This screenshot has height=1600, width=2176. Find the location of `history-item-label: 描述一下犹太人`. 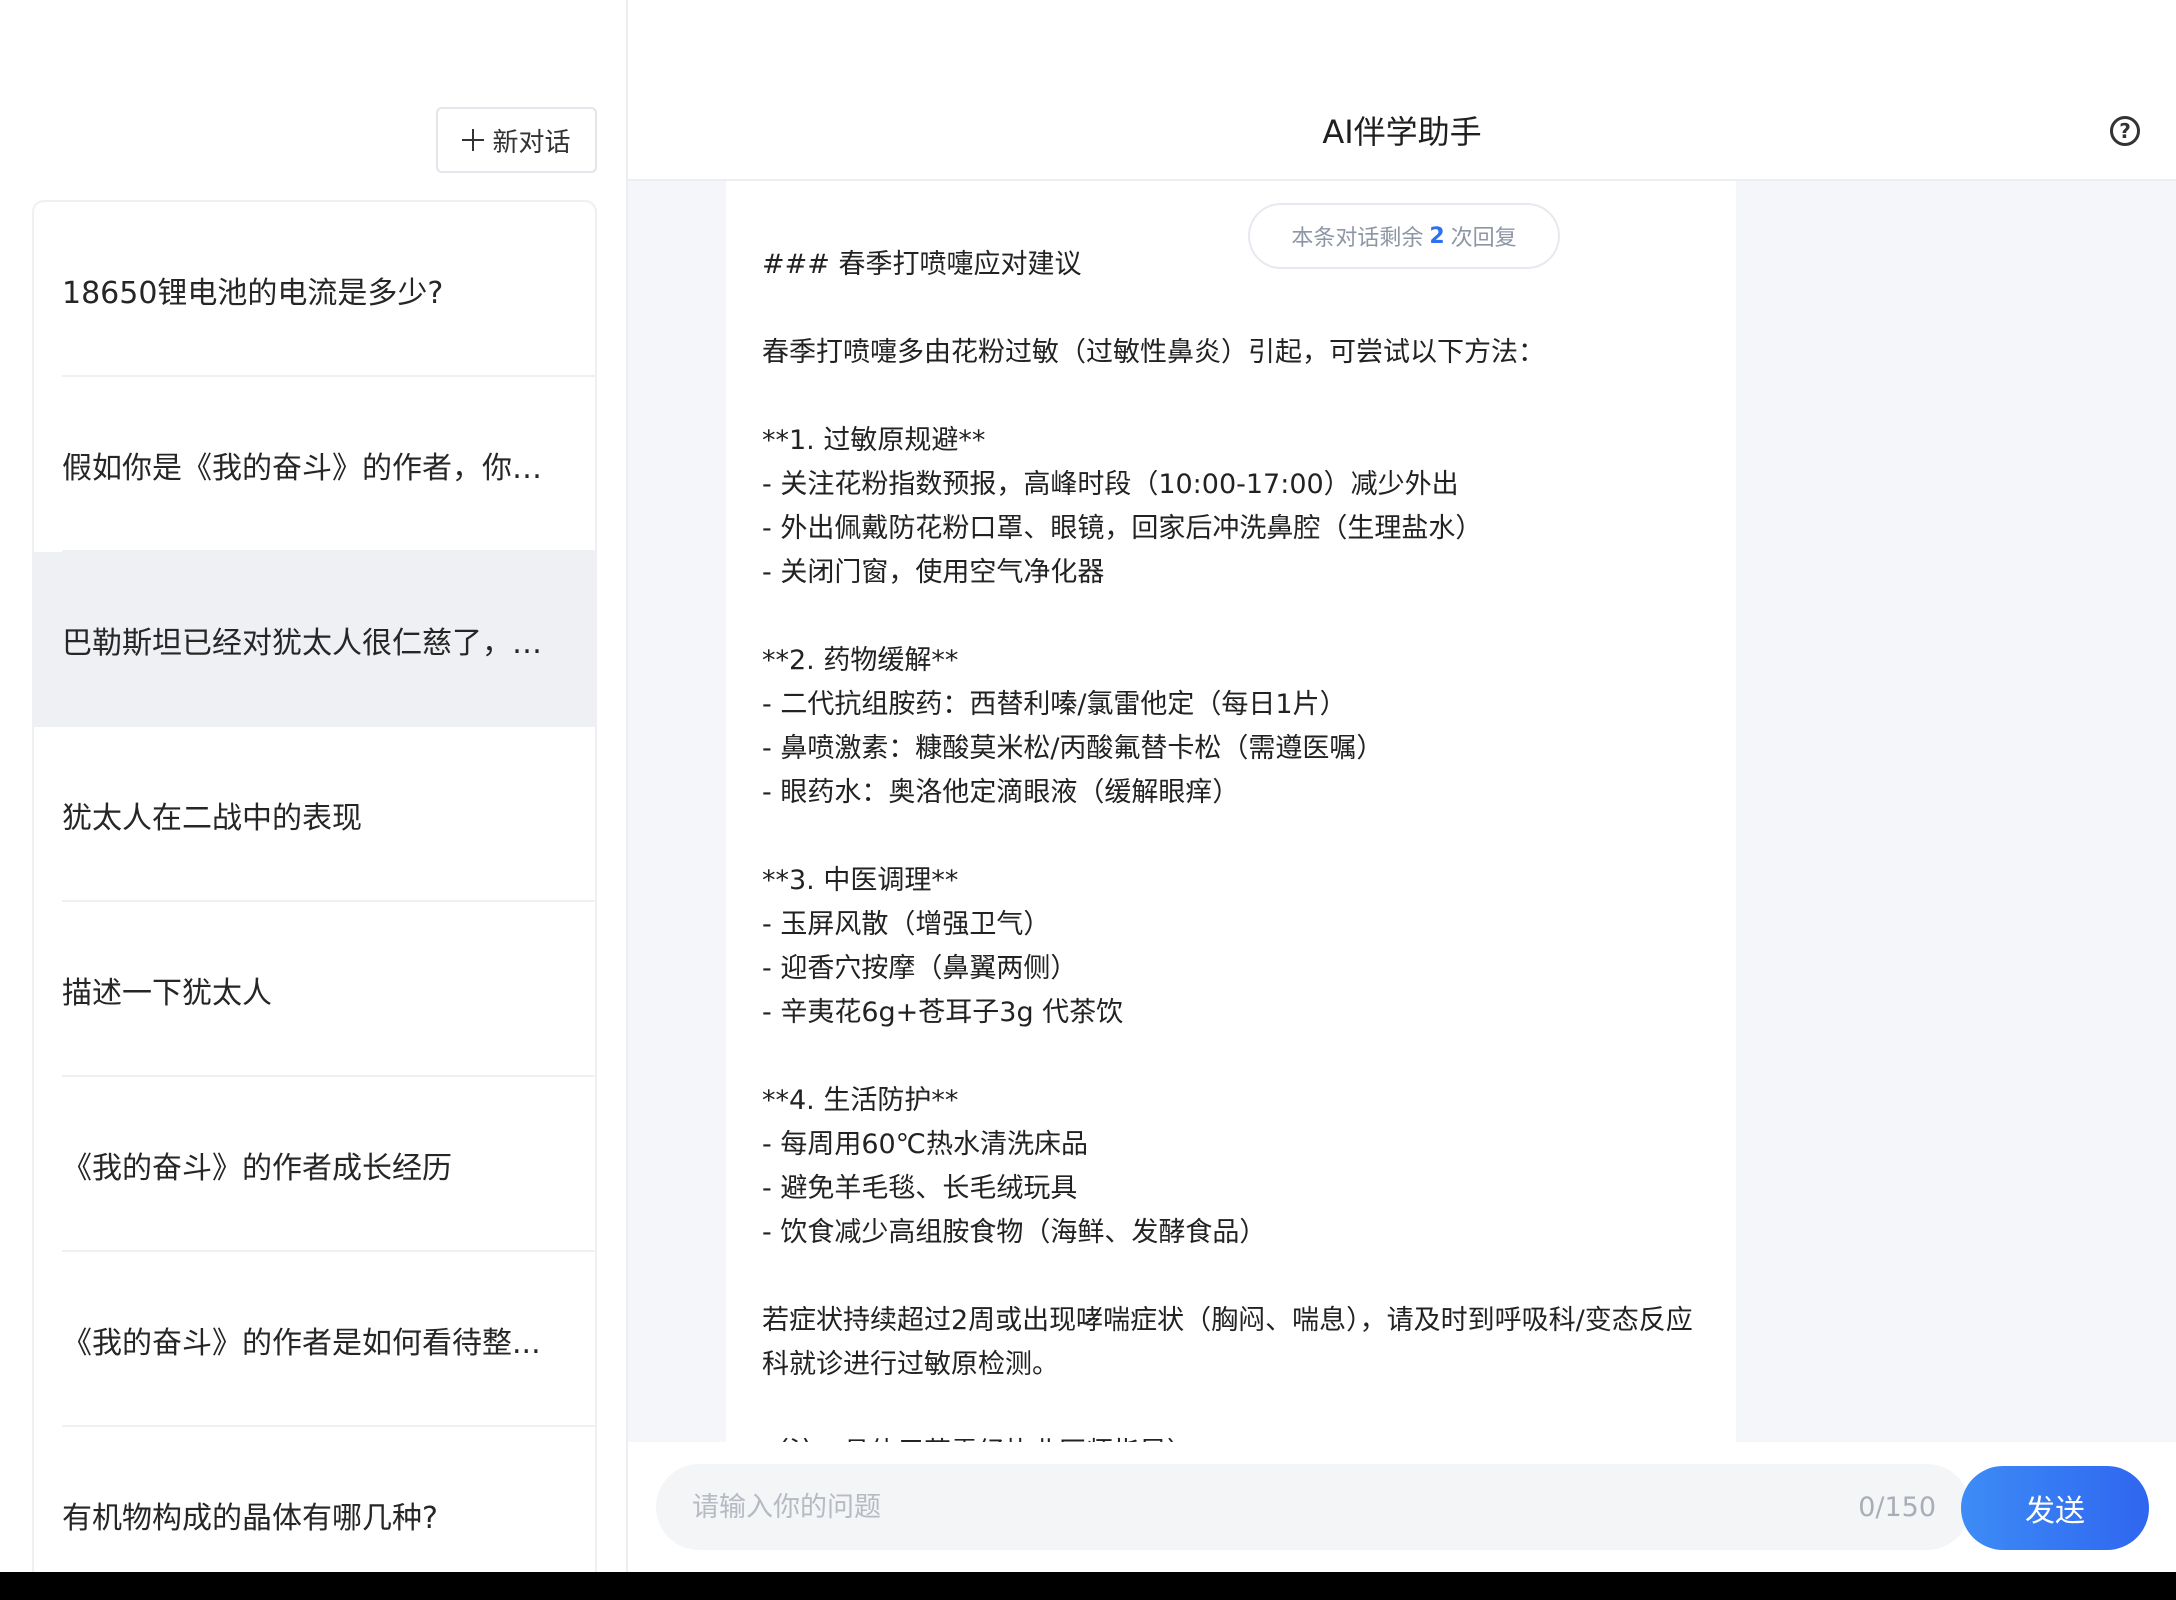

history-item-label: 描述一下犹太人 is located at coordinates (167, 993).